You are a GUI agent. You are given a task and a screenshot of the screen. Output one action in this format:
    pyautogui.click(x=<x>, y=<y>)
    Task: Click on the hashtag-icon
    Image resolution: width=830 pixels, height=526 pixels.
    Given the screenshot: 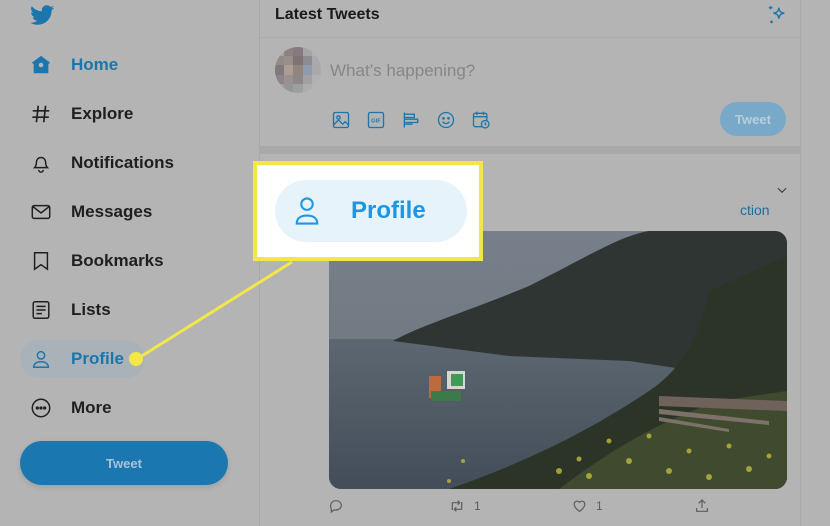 What is the action you would take?
    pyautogui.click(x=41, y=114)
    